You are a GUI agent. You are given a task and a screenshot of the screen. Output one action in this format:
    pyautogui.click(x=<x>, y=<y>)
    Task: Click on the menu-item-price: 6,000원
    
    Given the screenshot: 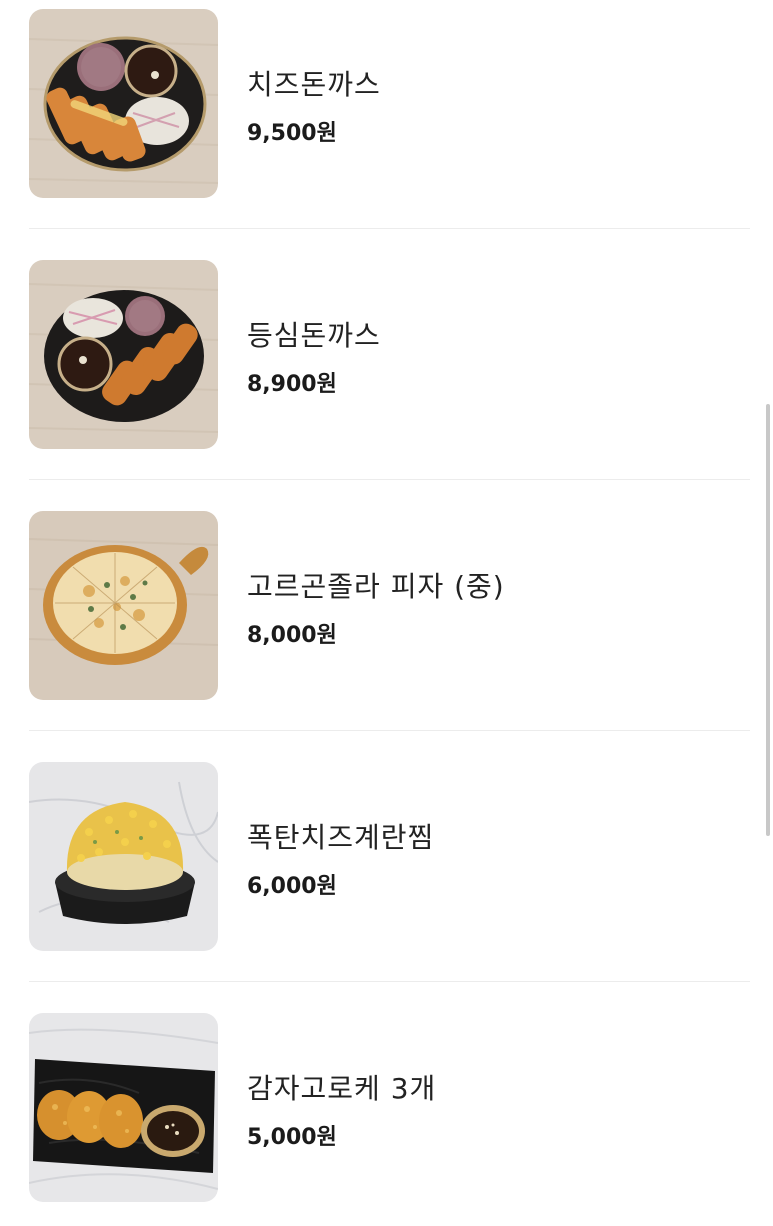 What is the action you would take?
    pyautogui.click(x=292, y=886)
    